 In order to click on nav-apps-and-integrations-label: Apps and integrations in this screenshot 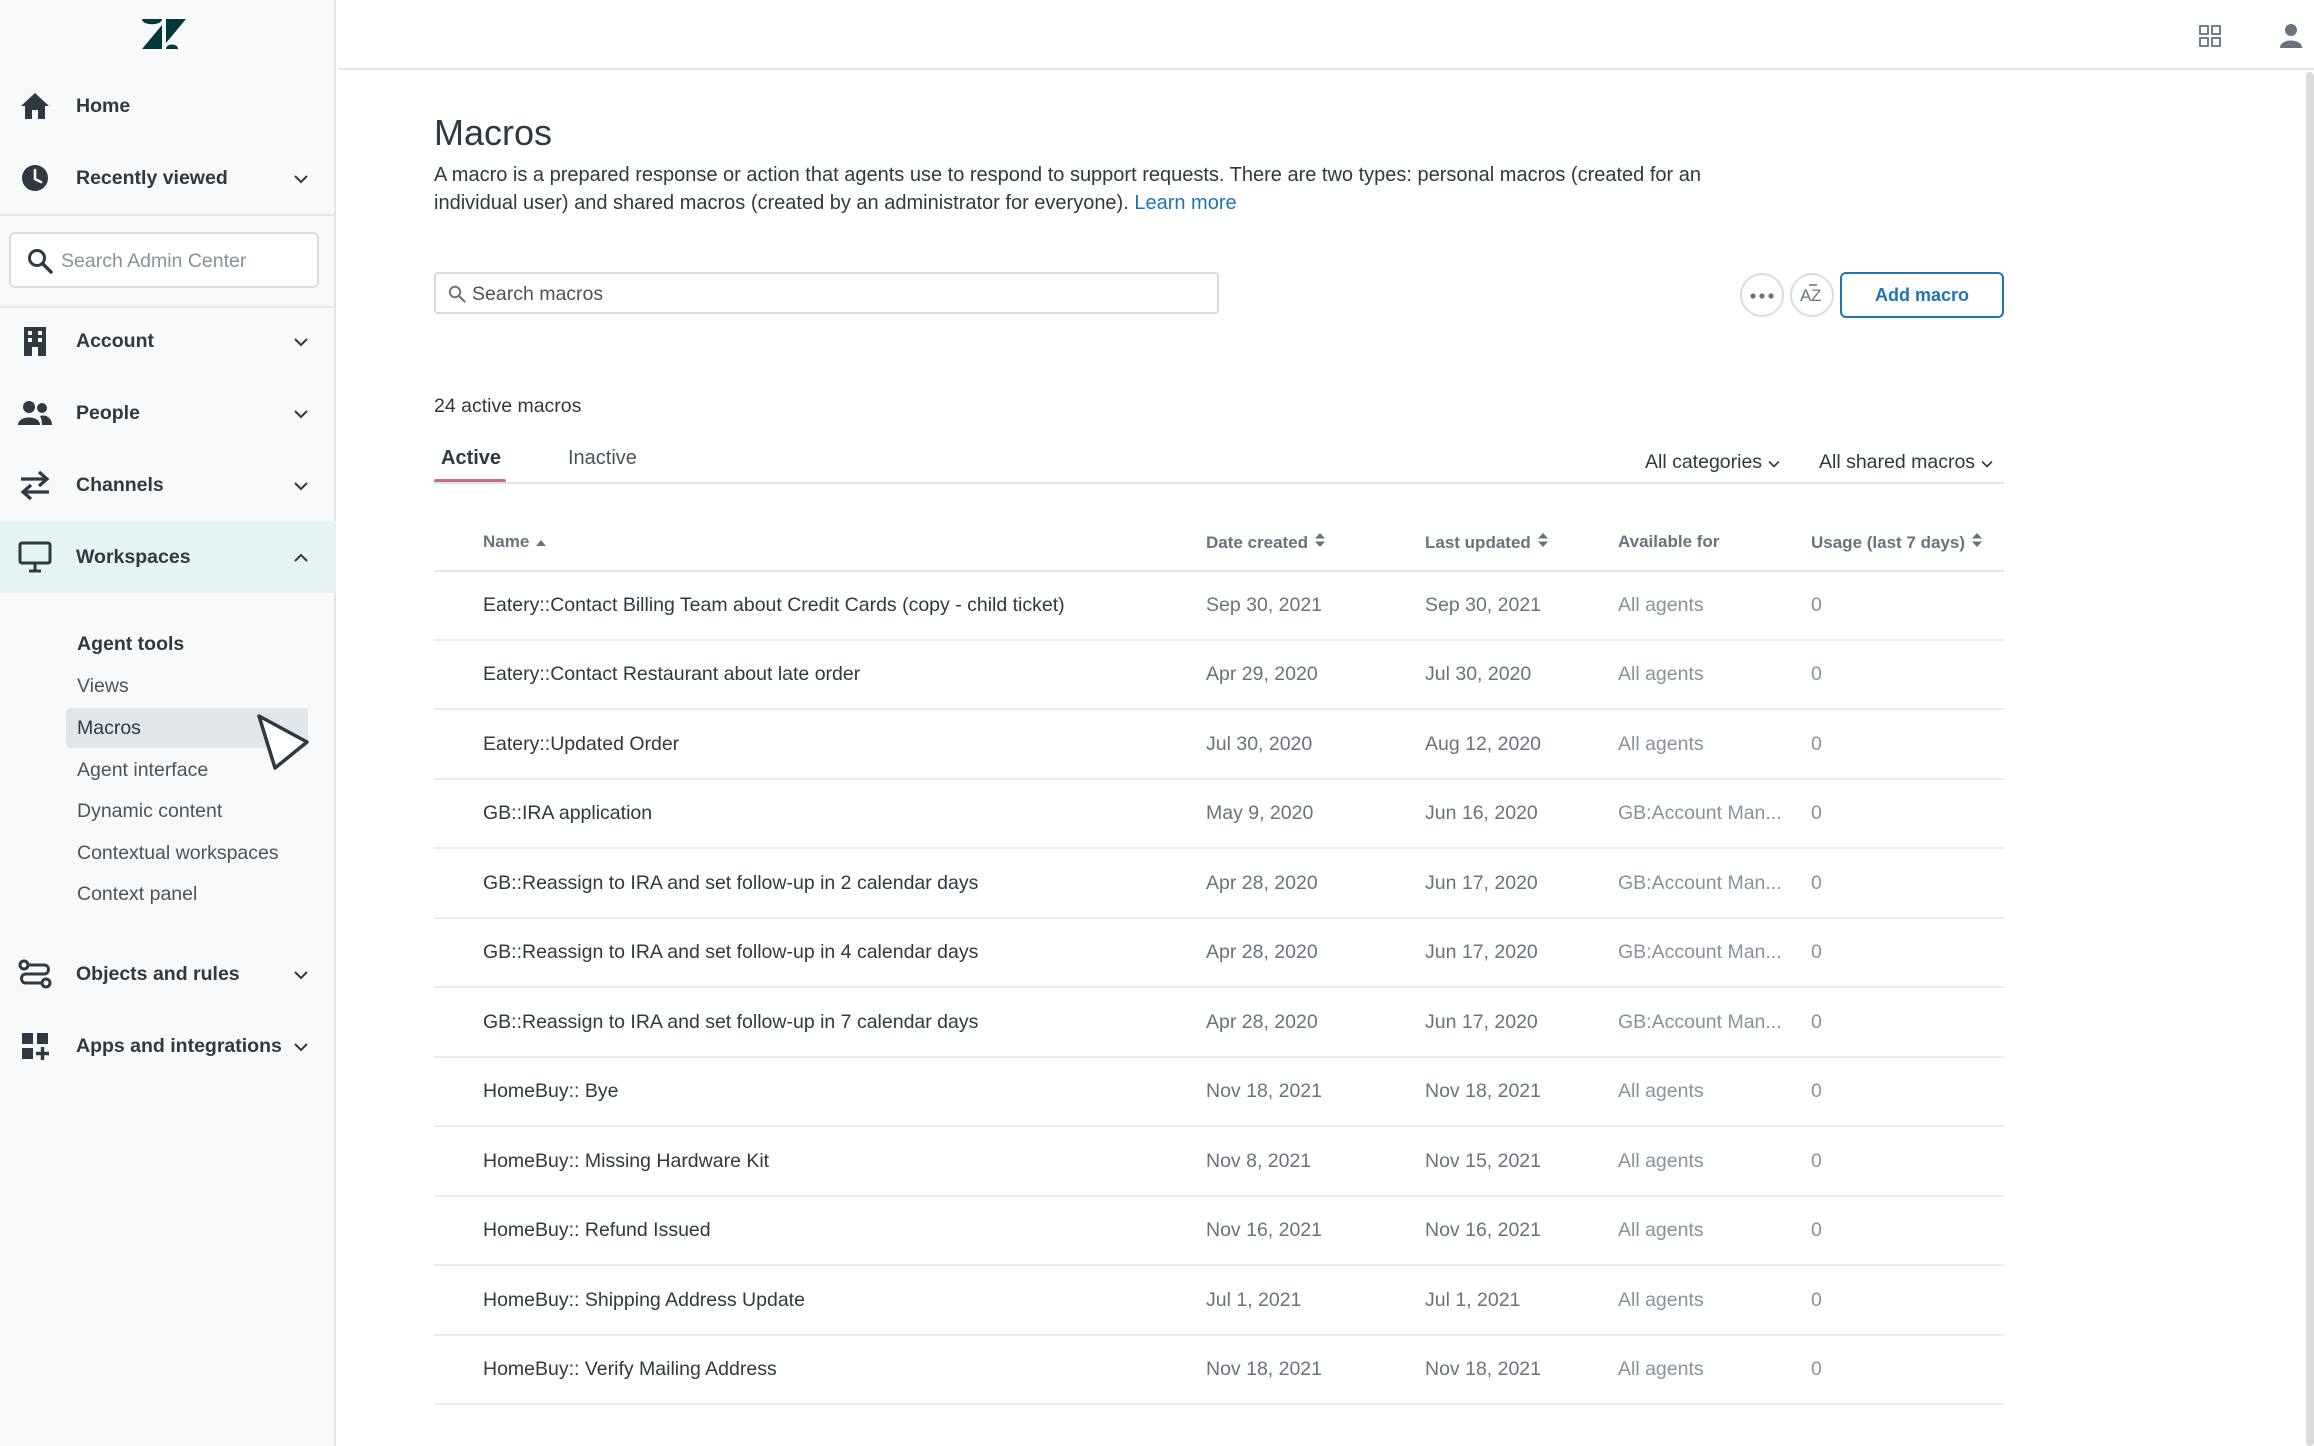, I will do `click(179, 1045)`.